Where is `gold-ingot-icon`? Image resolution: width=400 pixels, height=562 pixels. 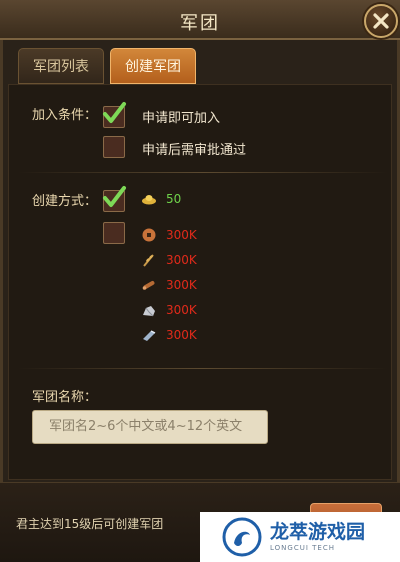
gold-ingot-icon is located at coordinates (149, 199).